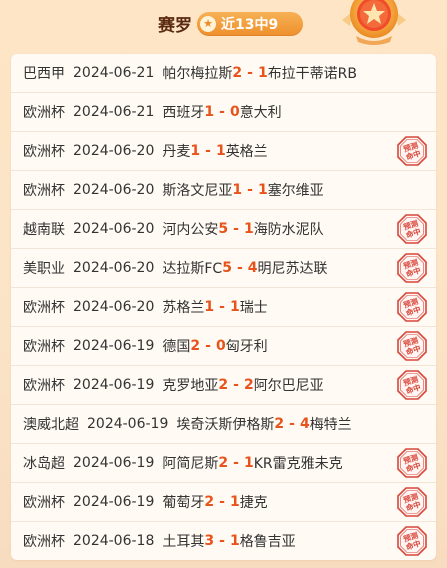  I want to click on match-row: 欧洲杯 2024-06-21 西班牙 1 - 0 意大利, so click(223, 112).